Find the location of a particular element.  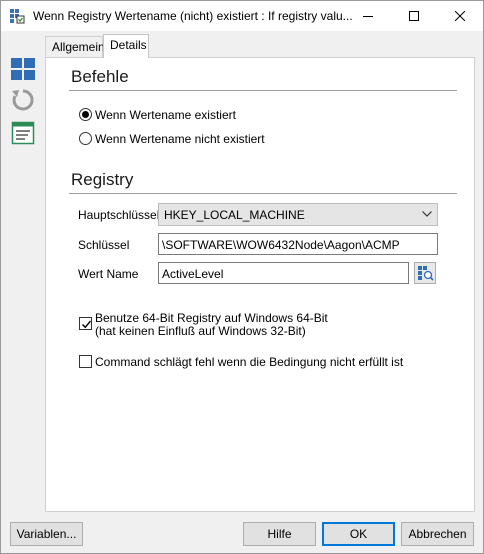

checkbox-64bit-registry is located at coordinates (85, 323).